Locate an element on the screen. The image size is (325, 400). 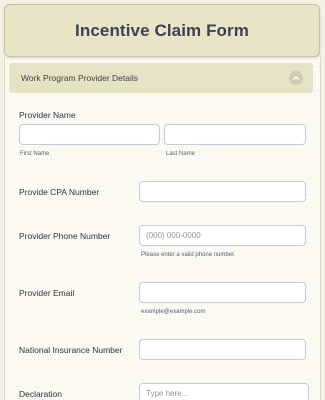
ni-number-label: National Insurance Number is located at coordinates (71, 350).